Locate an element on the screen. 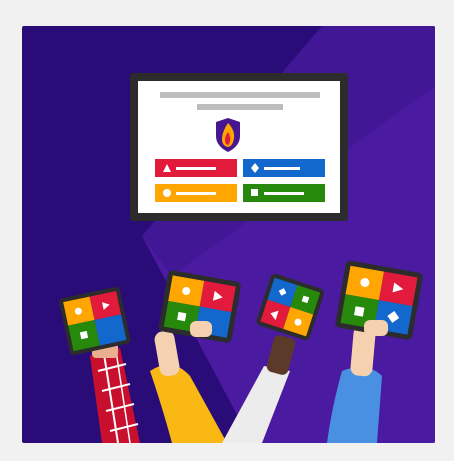 Image resolution: width=454 pixels, height=461 pixels. question-text-line is located at coordinates (240, 95).